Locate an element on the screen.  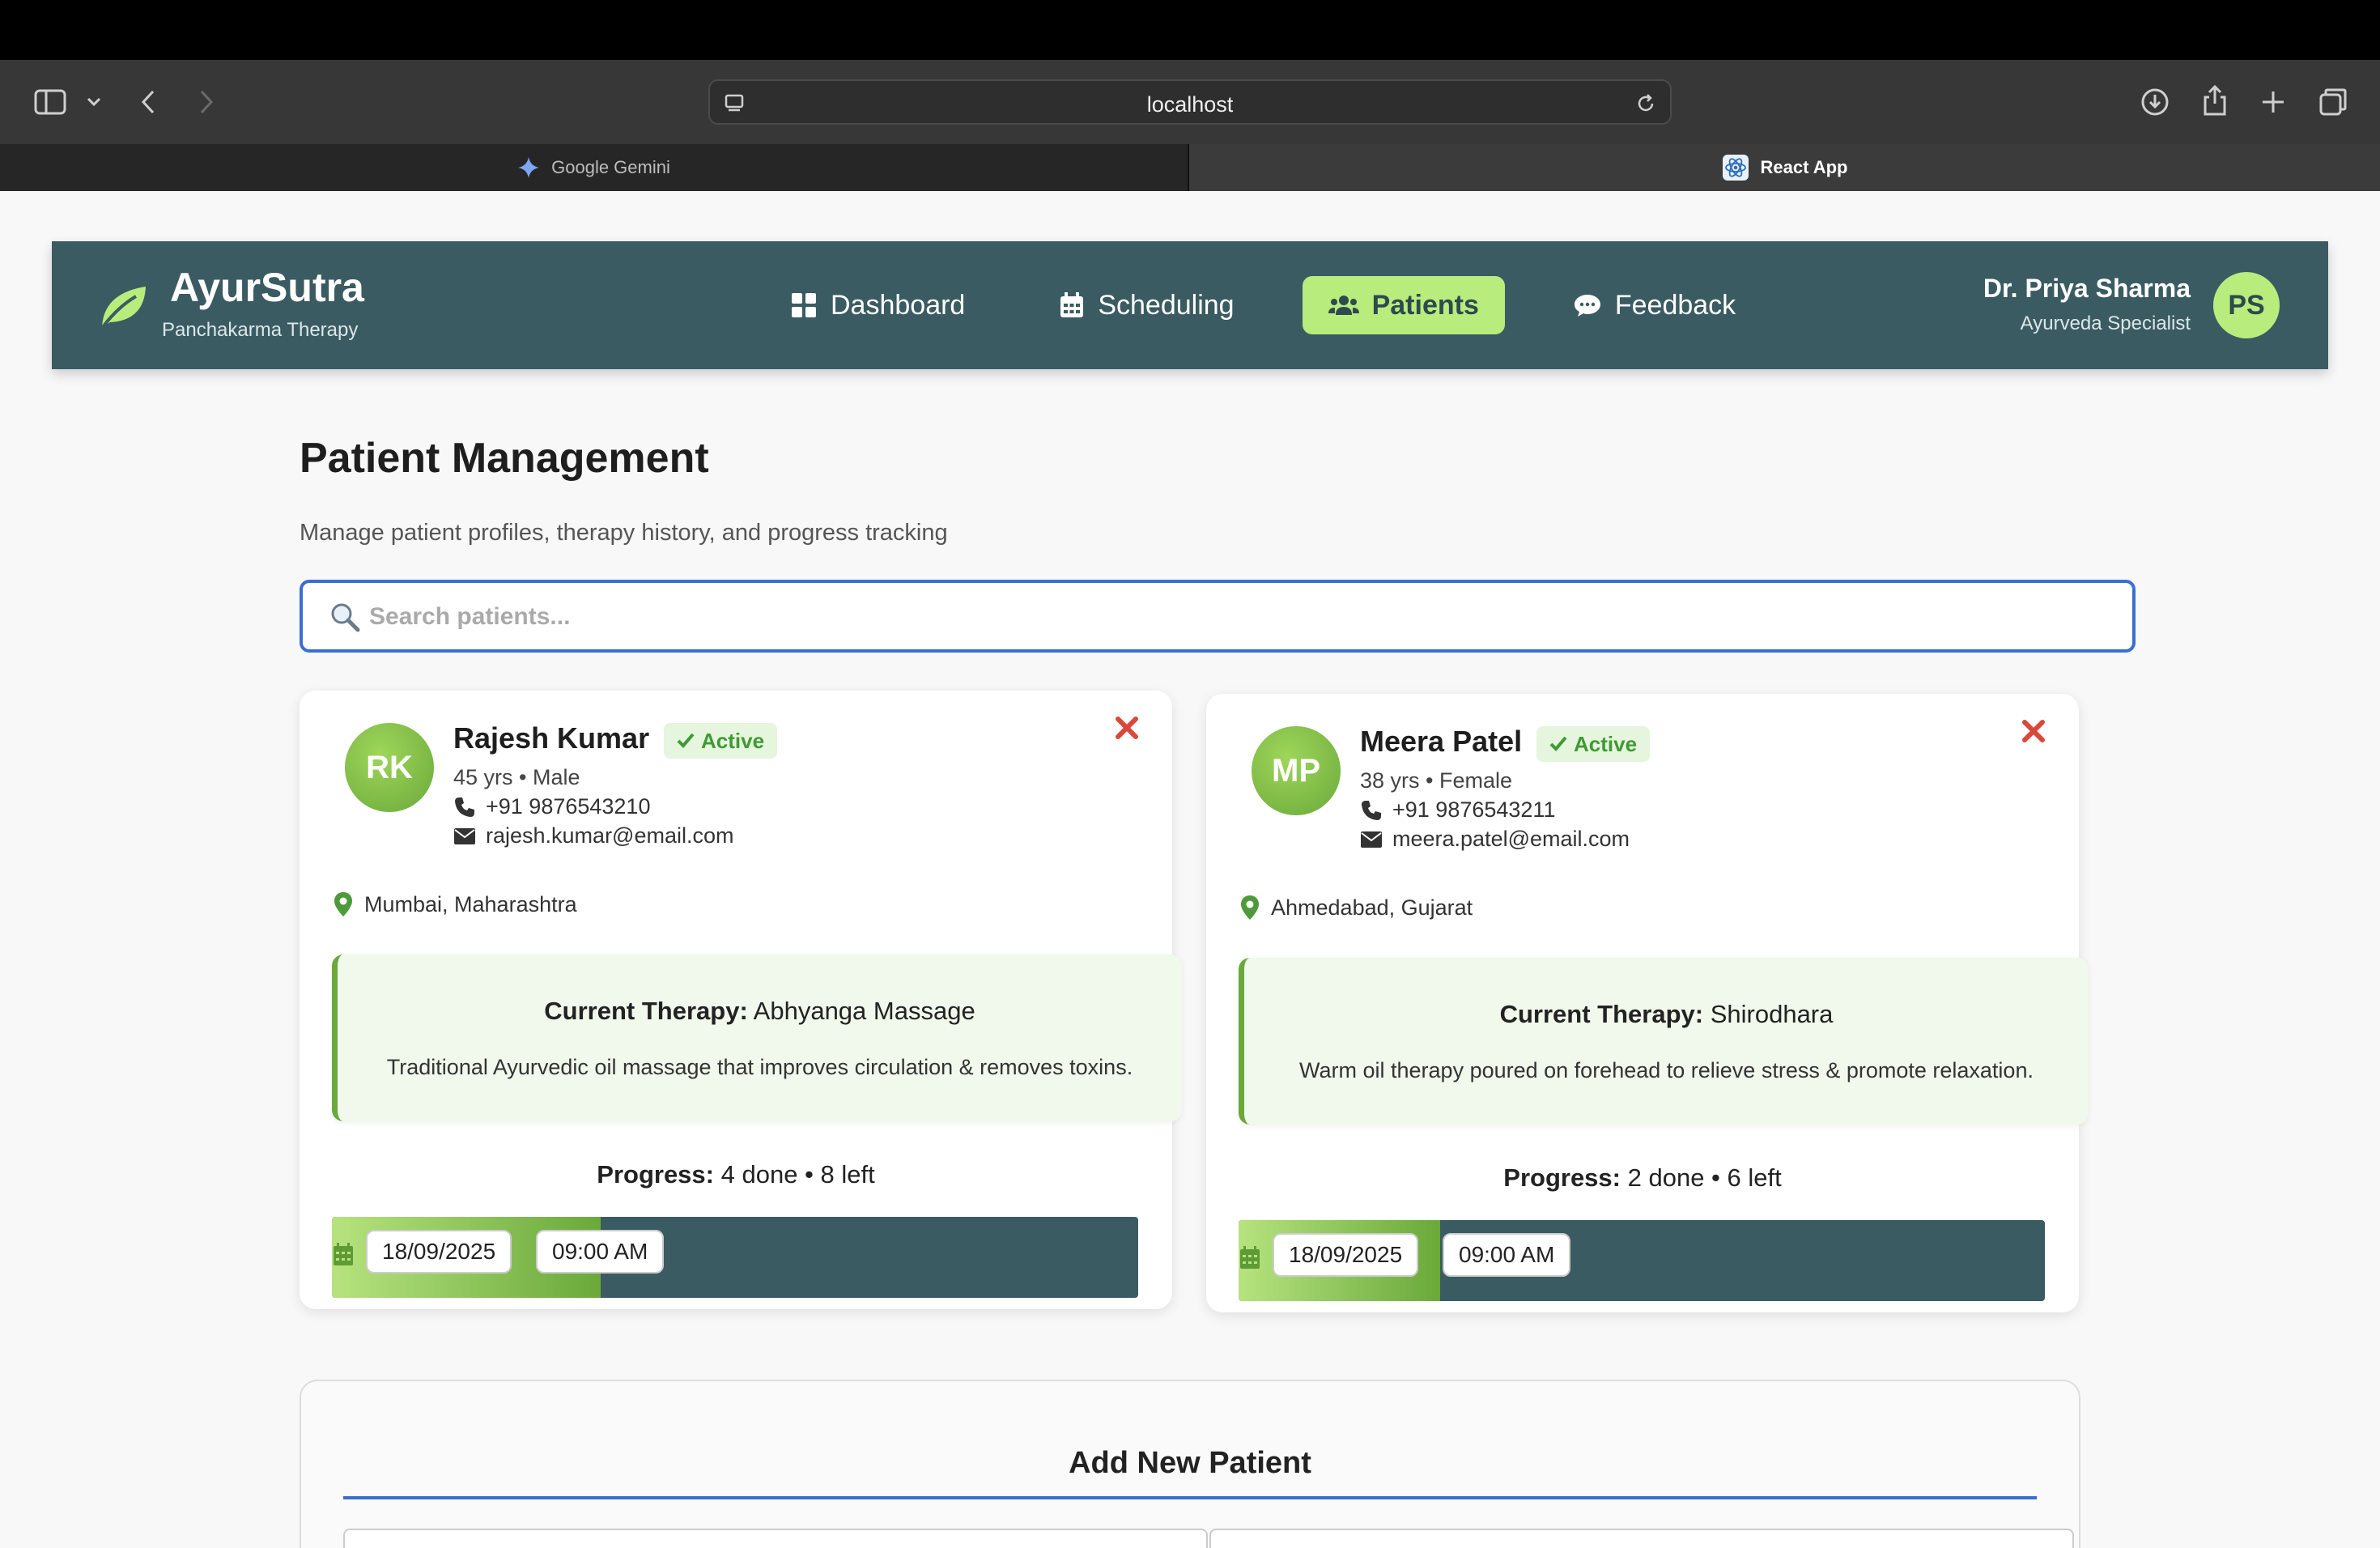
tab-google-gemini: Google Gemini is located at coordinates (594, 167).